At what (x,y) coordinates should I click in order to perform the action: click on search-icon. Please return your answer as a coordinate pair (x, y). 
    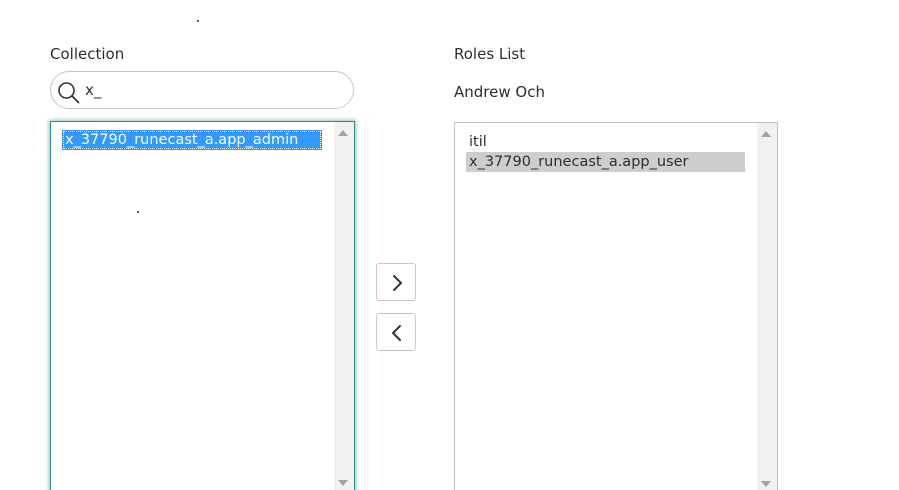
    Looking at the image, I should click on (69, 93).